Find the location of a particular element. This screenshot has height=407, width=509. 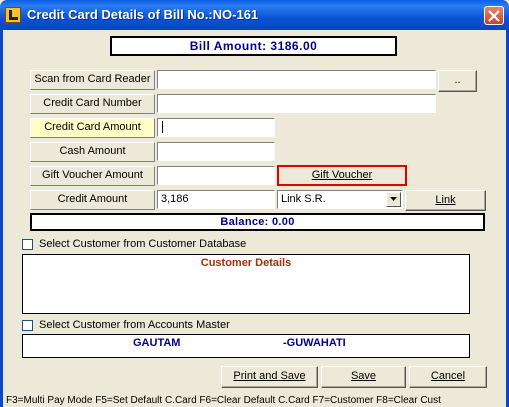

credit-amount-label: Credit Amount is located at coordinates (92, 200).